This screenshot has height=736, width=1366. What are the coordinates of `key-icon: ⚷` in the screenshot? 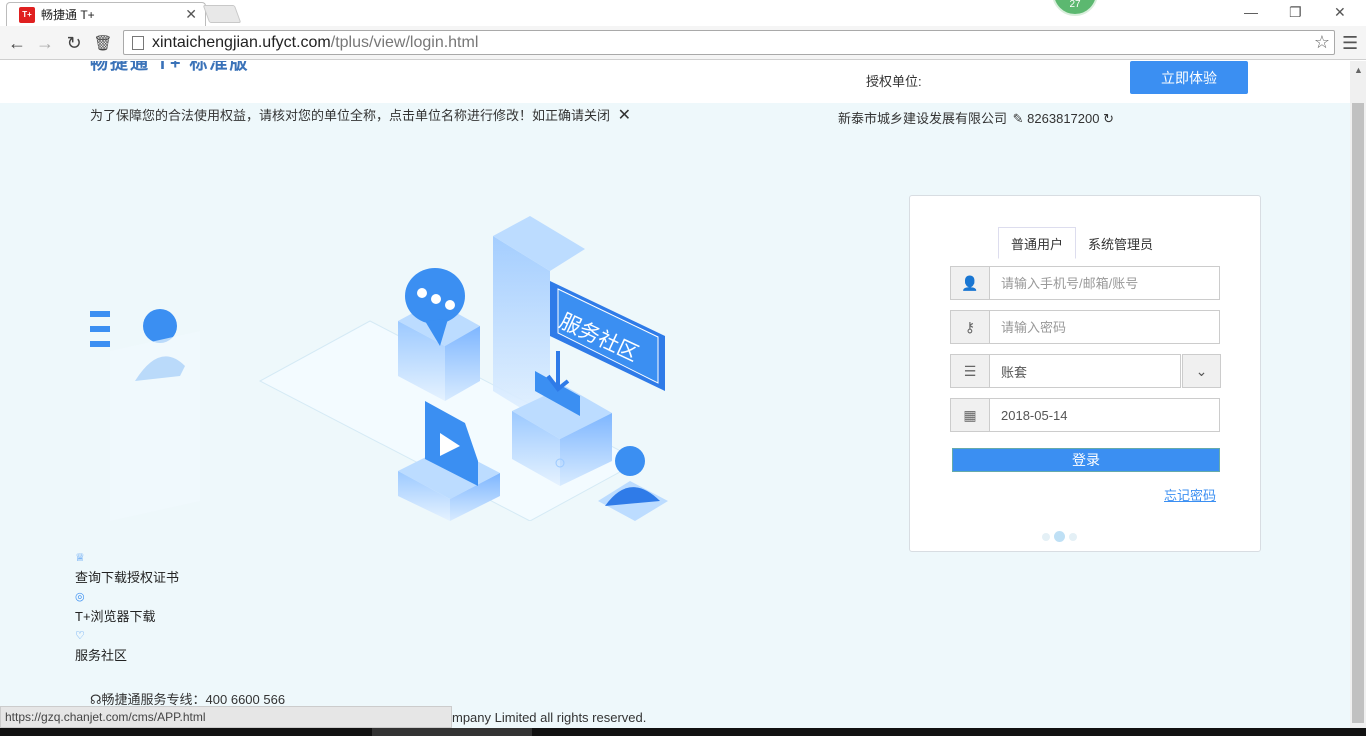 It's located at (970, 327).